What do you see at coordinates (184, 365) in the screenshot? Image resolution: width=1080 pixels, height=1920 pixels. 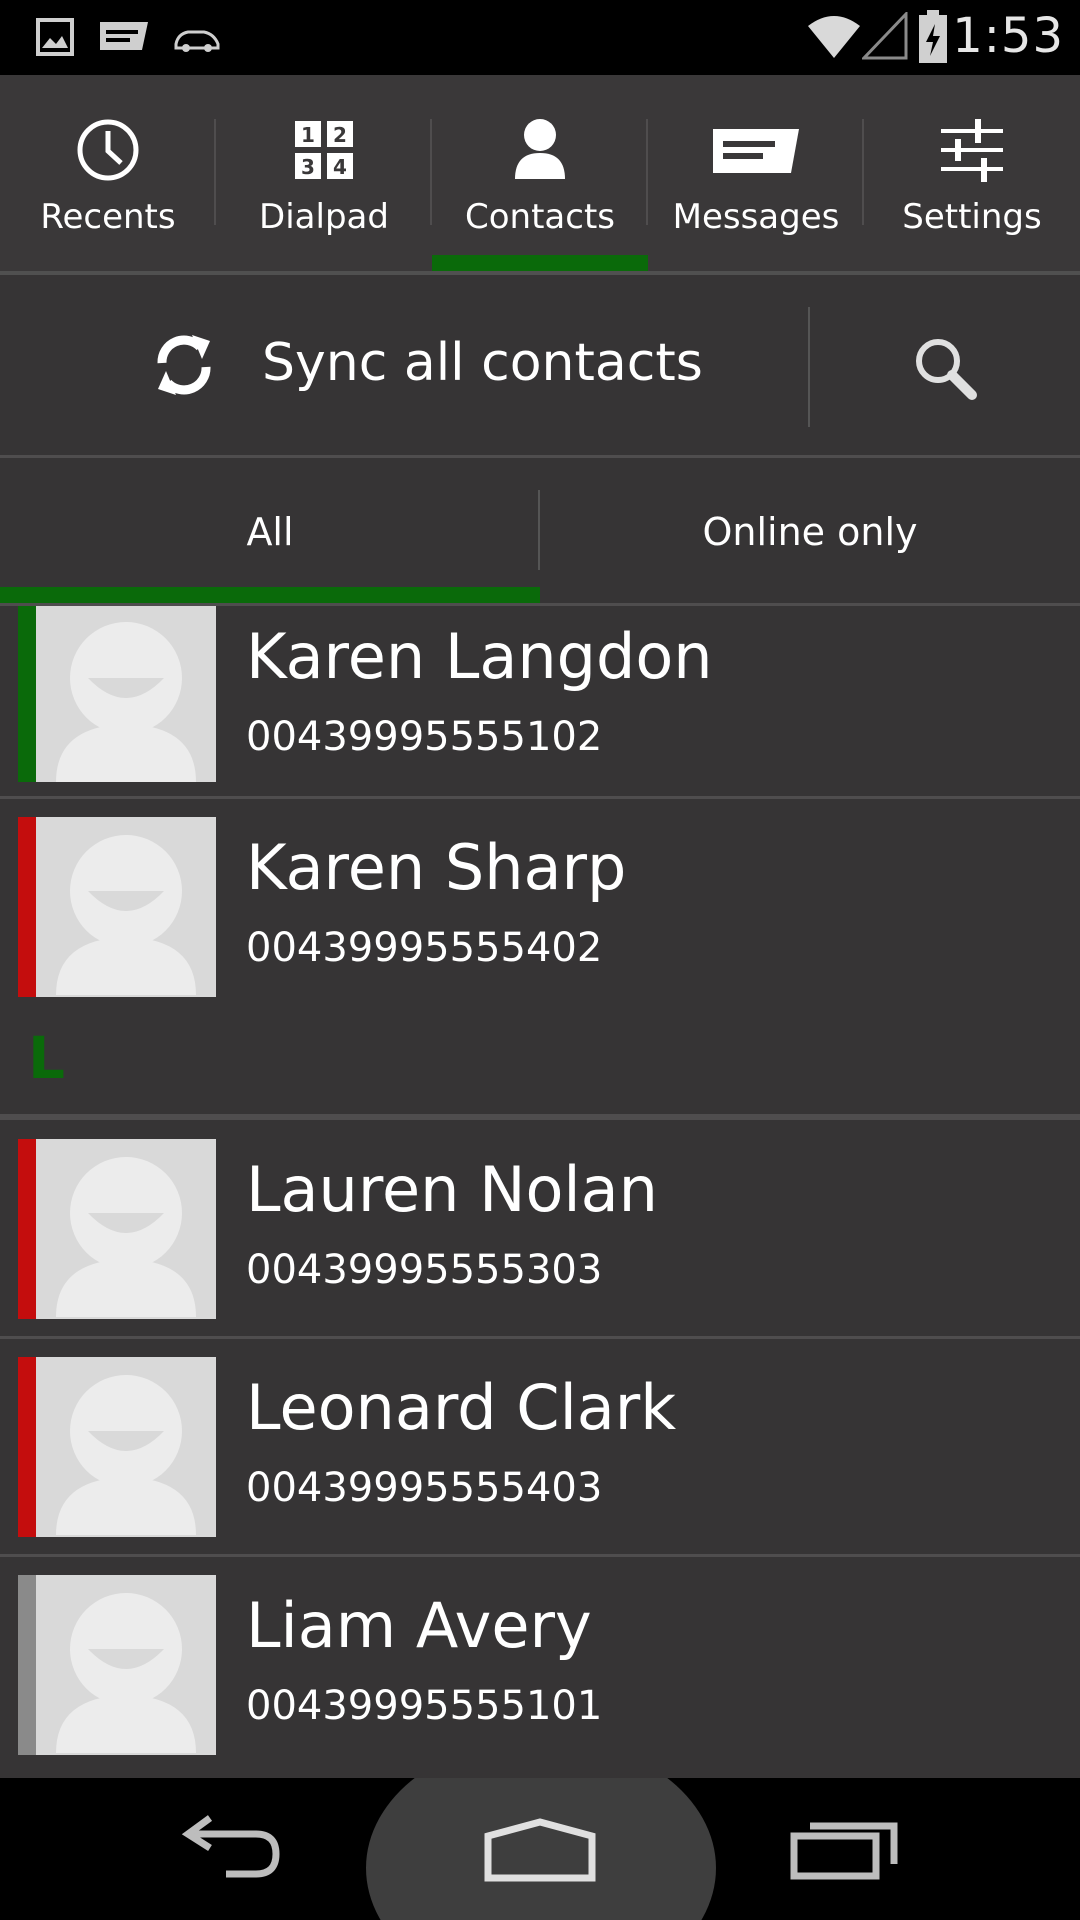 I see `sync-icon` at bounding box center [184, 365].